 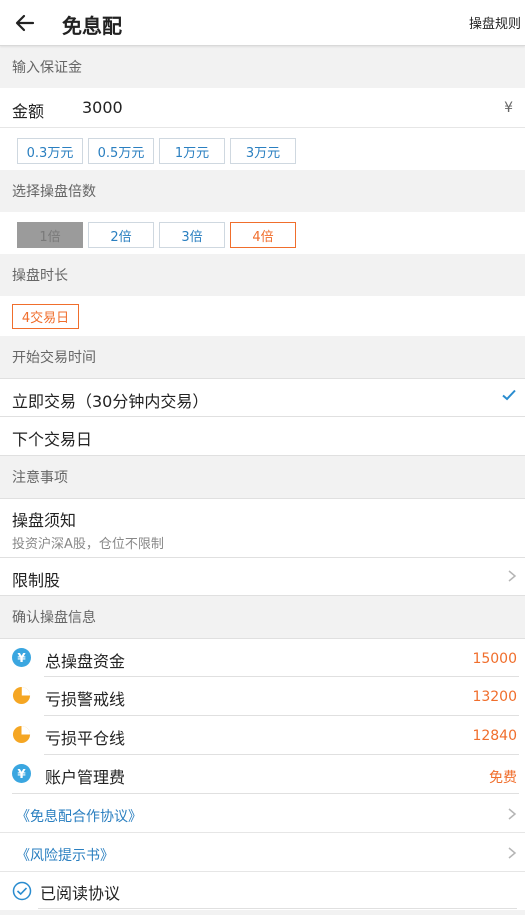 What do you see at coordinates (262, 696) in the screenshot?
I see `info-row-loss-warning: 亏损警戒线 13200` at bounding box center [262, 696].